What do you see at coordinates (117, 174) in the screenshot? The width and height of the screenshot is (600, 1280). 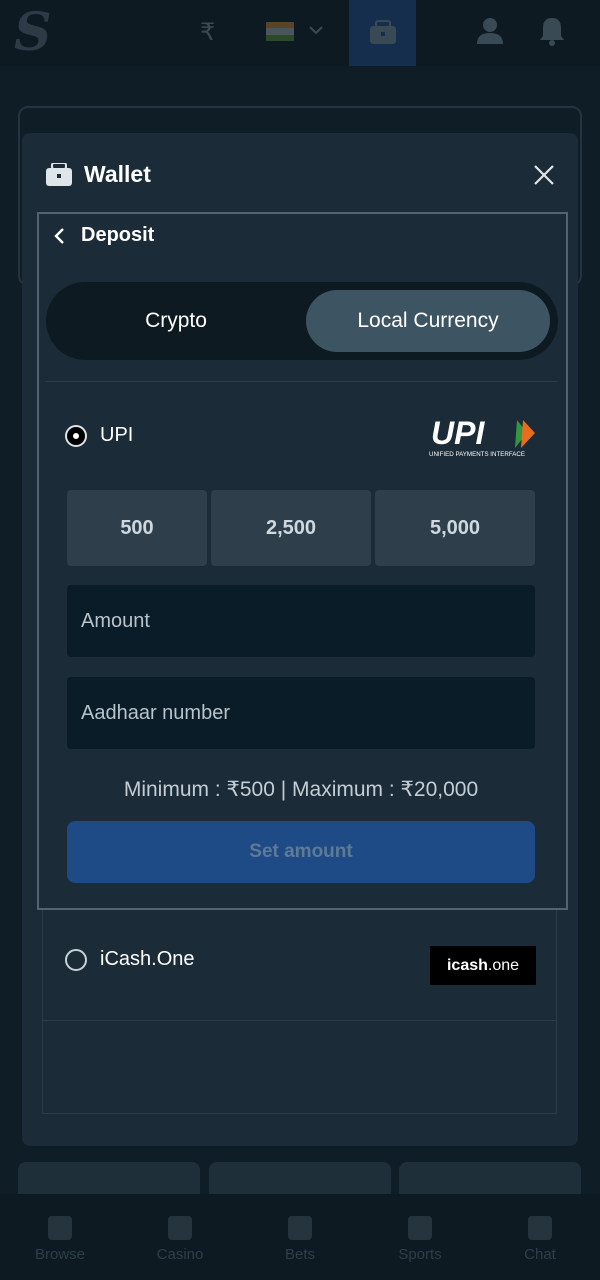 I see `modal-title: Wallet` at bounding box center [117, 174].